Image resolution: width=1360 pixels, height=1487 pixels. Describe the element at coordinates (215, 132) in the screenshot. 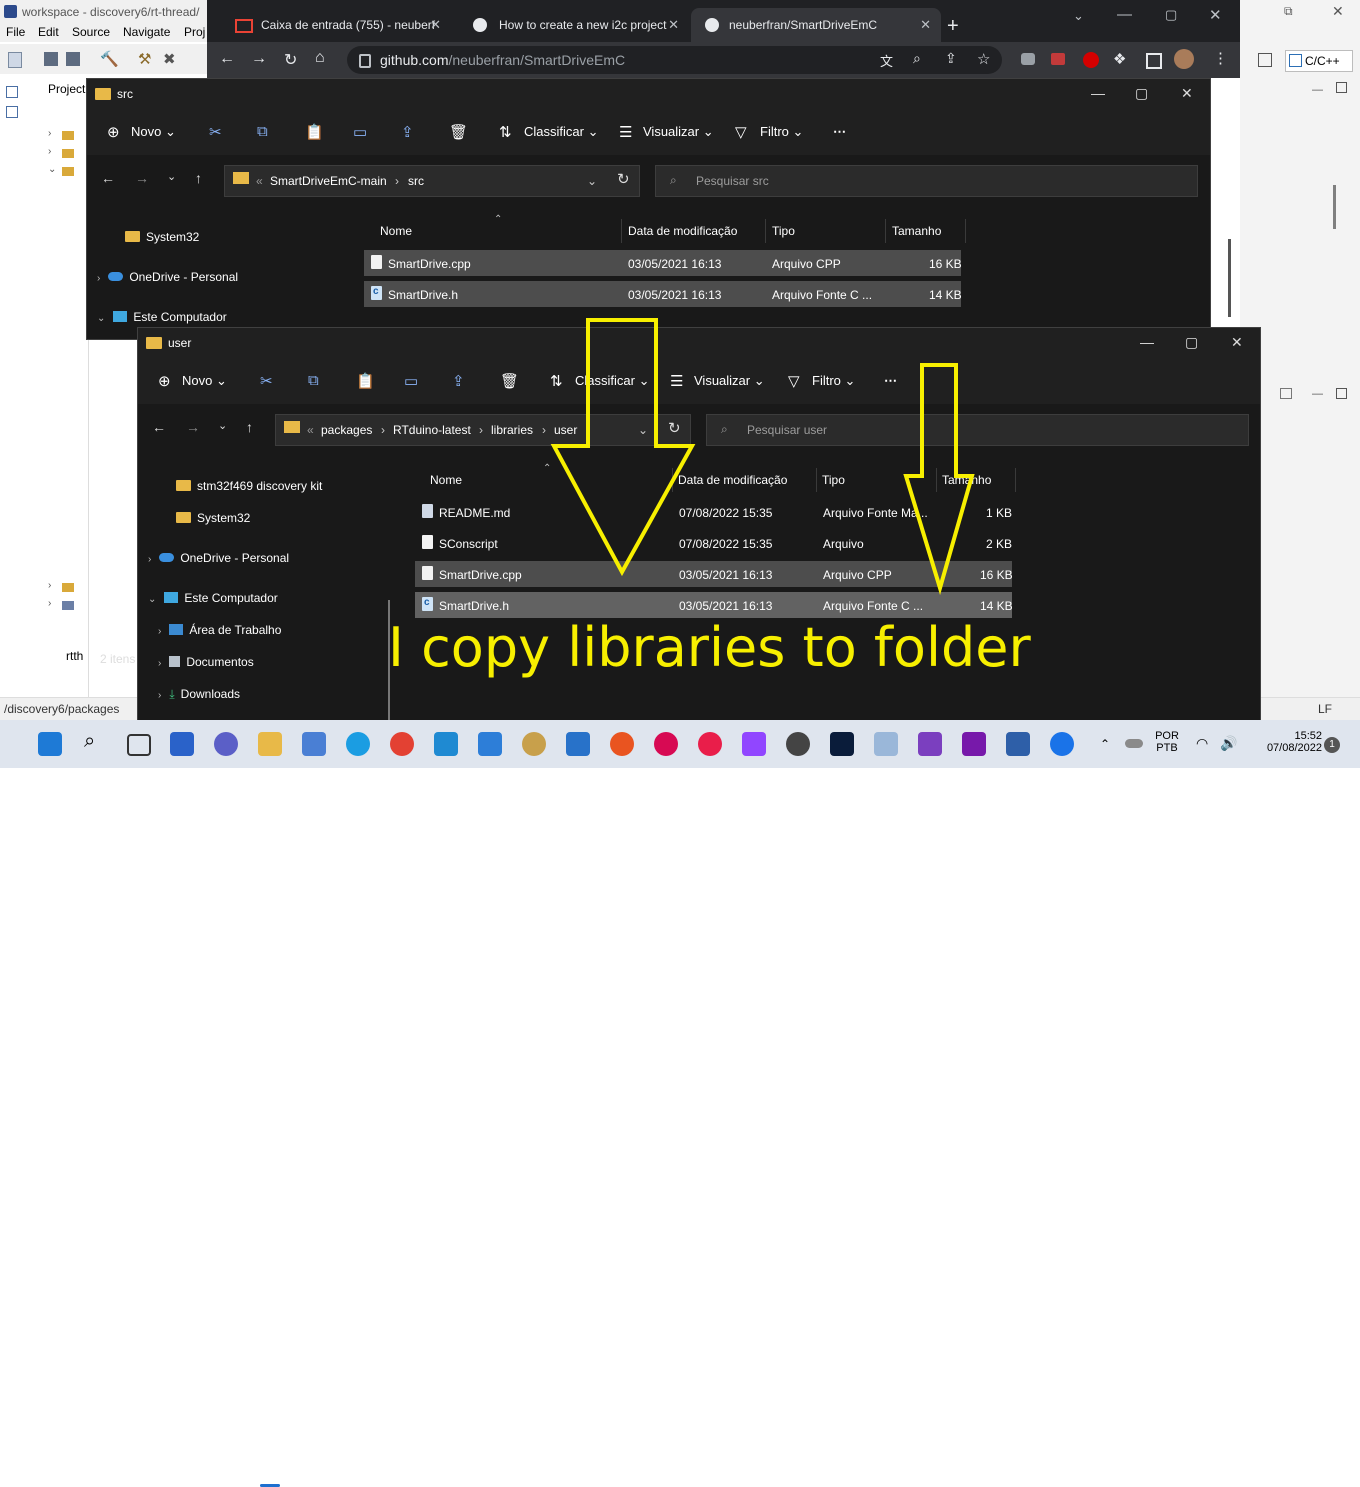

I see `cut-icon: ✂` at that location.